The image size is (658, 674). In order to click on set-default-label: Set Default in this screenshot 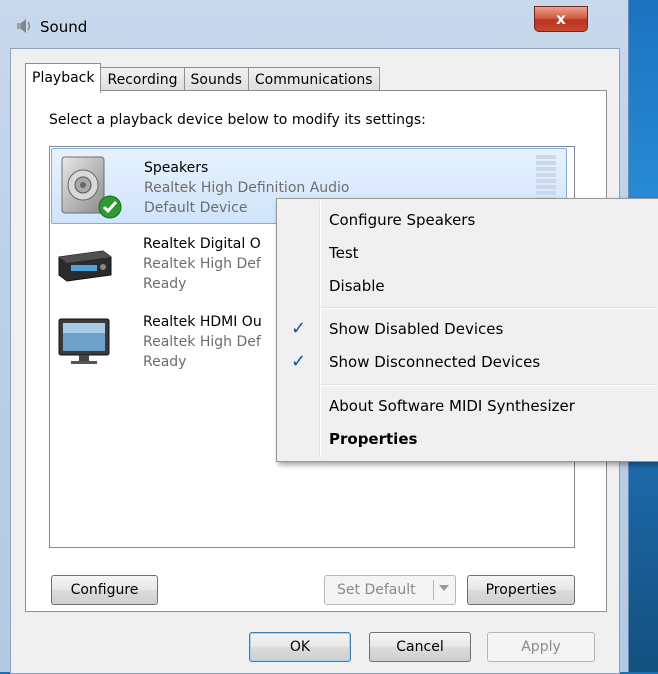, I will do `click(376, 590)`.